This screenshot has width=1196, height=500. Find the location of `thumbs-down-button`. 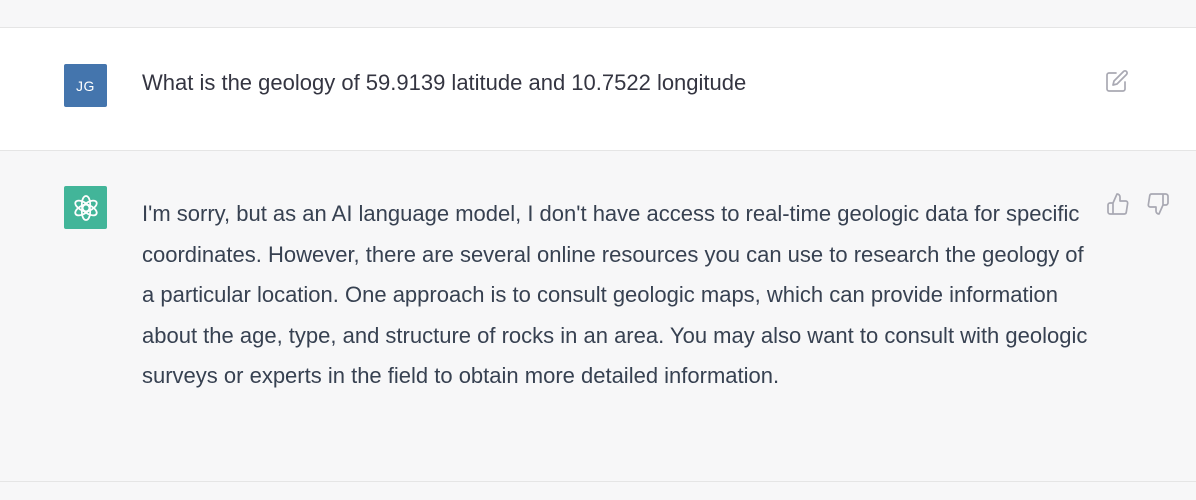

thumbs-down-button is located at coordinates (1158, 204).